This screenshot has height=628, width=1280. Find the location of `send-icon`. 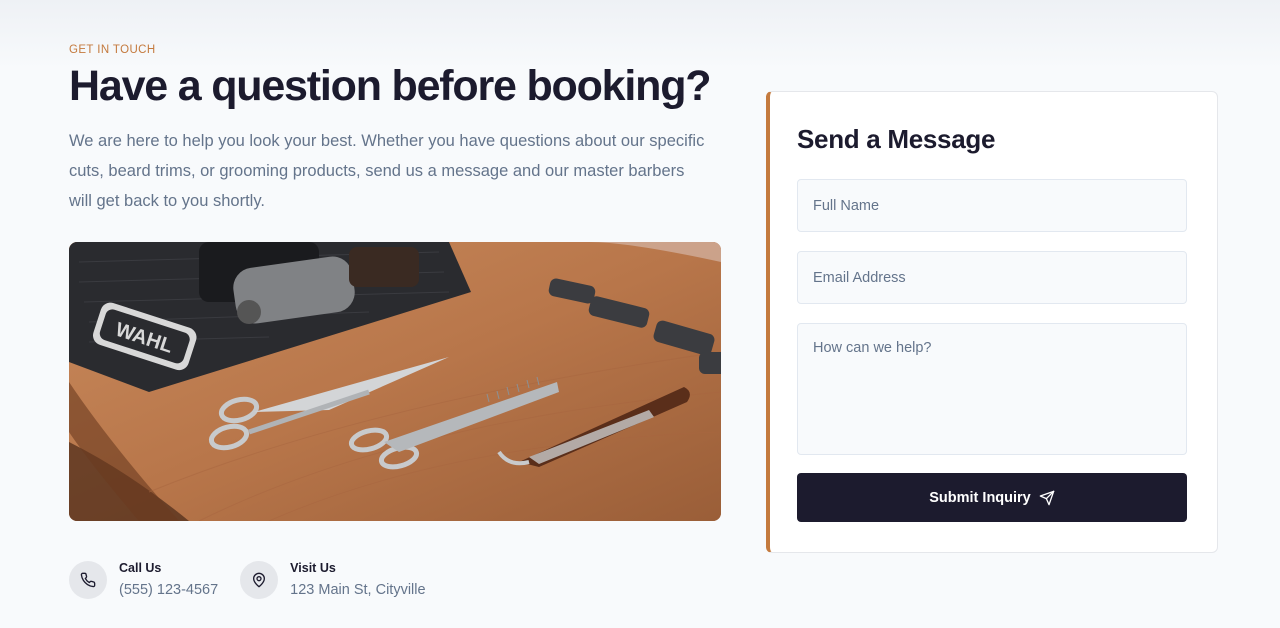

send-icon is located at coordinates (1047, 497).